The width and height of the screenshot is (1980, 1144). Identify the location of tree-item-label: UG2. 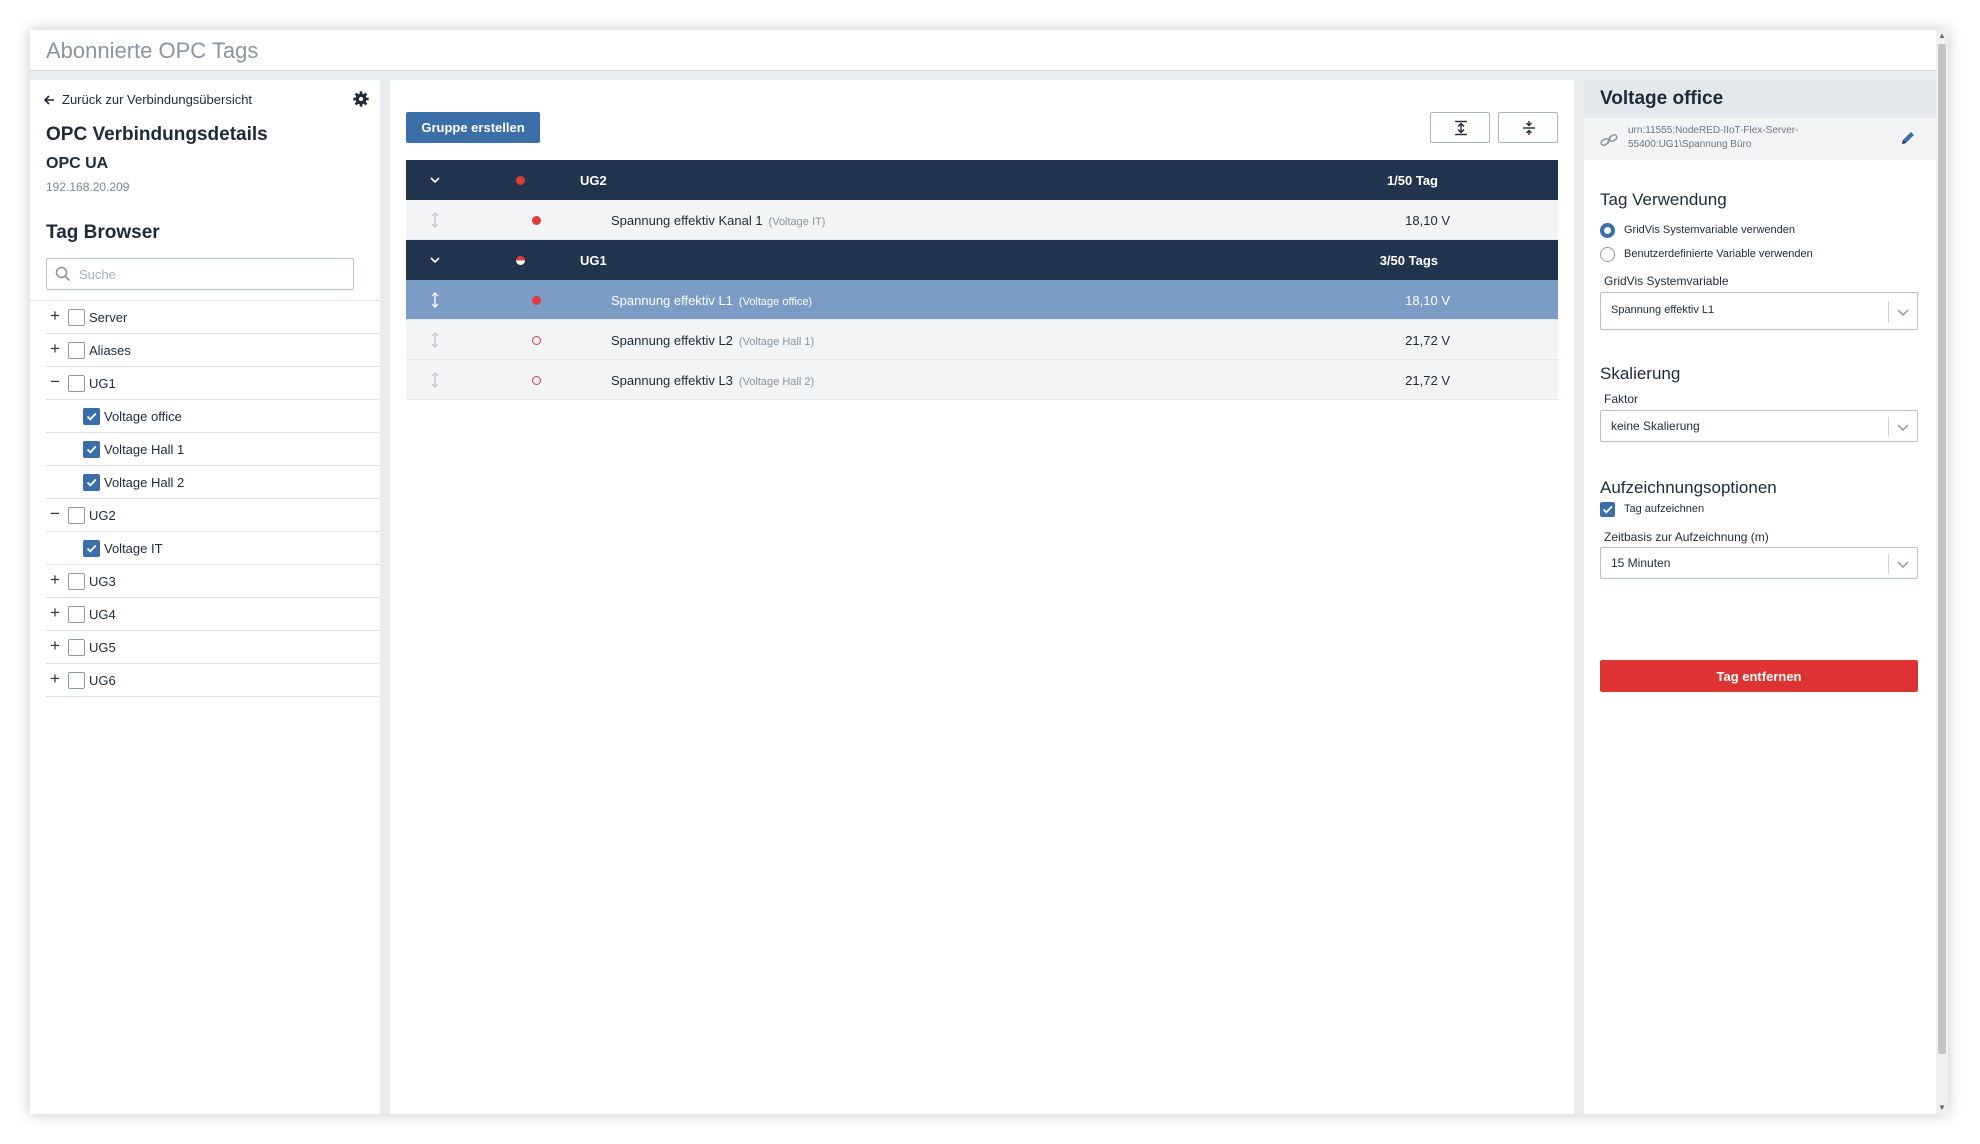
(102, 515).